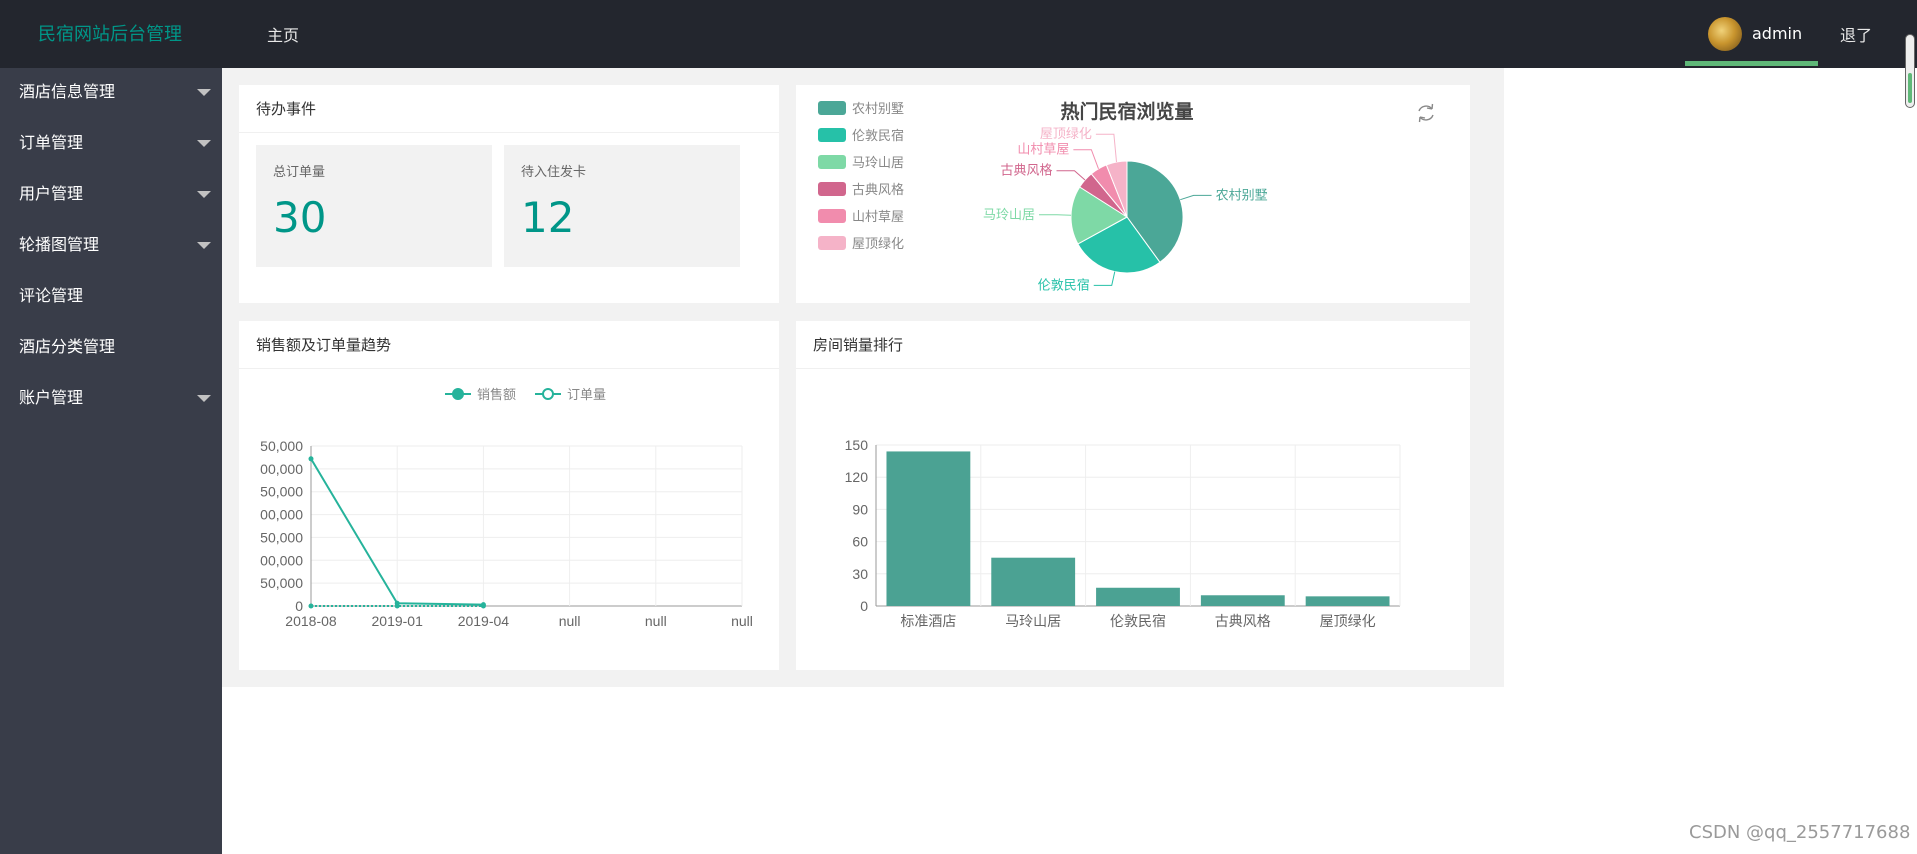 Image resolution: width=1917 pixels, height=854 pixels. I want to click on card-title: 房间销量排行, so click(1133, 345).